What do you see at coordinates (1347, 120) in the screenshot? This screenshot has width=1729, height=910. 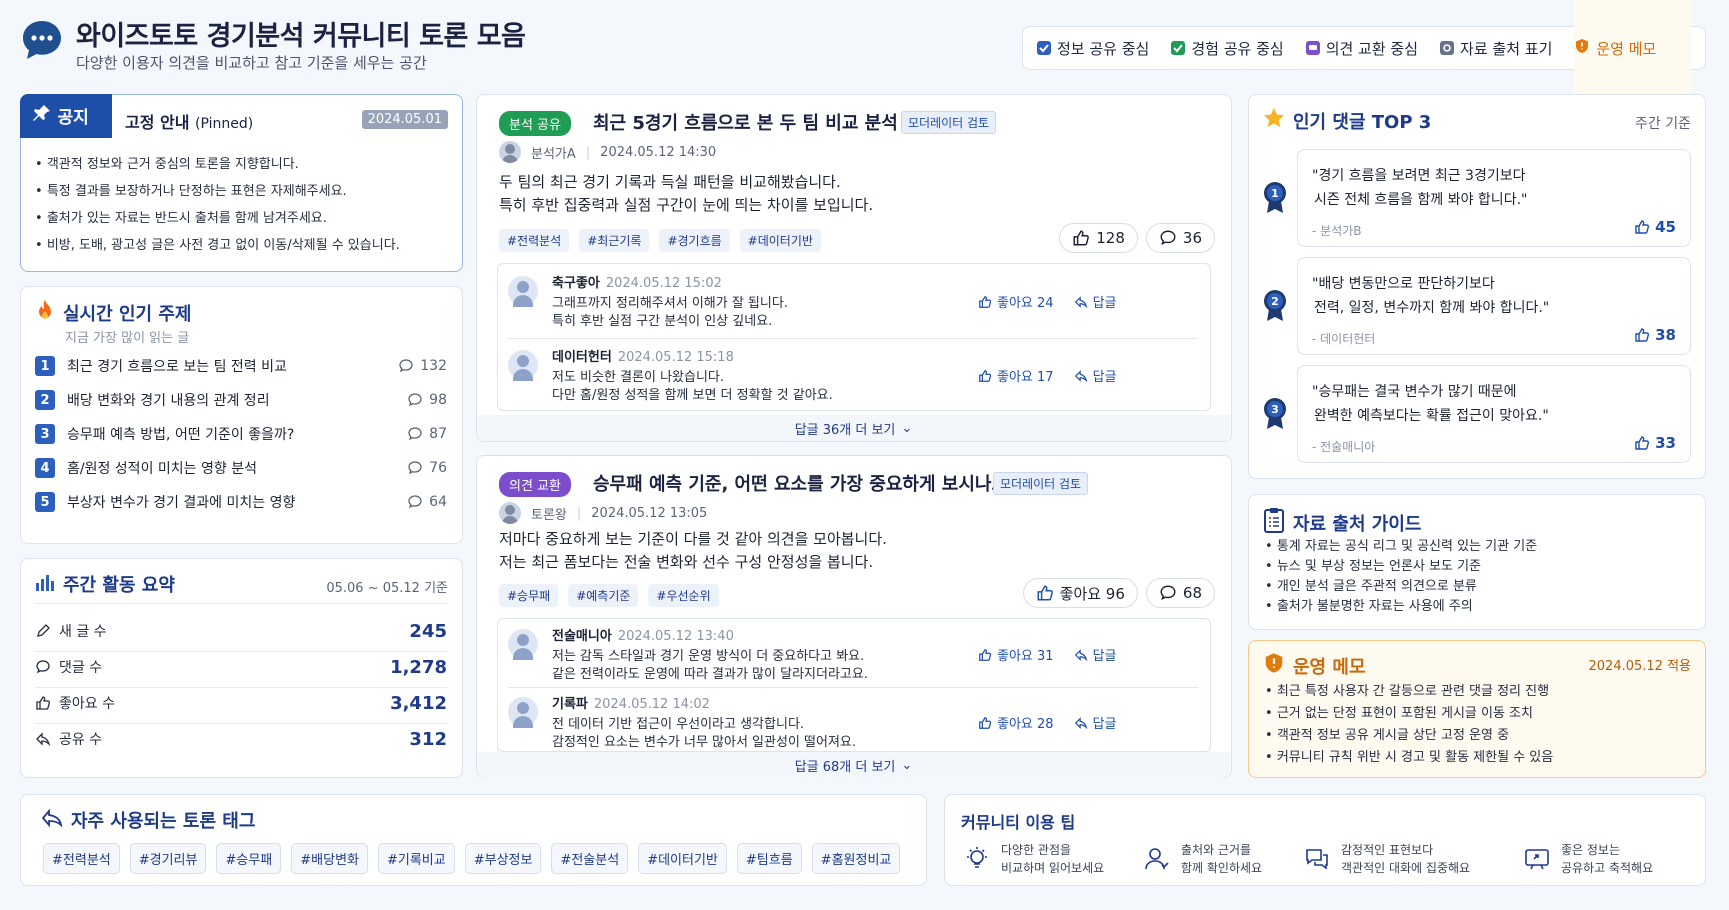 I see `top-comments-title: 인기 댓글 TOP 3` at bounding box center [1347, 120].